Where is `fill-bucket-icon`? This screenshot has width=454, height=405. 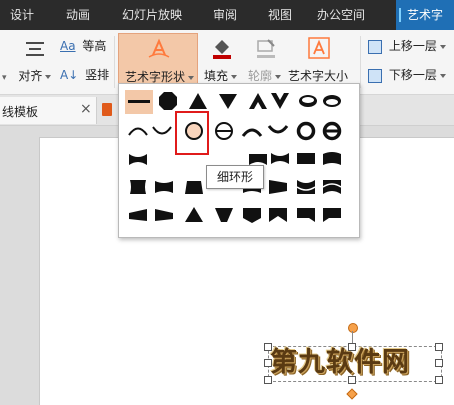 fill-bucket-icon is located at coordinates (222, 48).